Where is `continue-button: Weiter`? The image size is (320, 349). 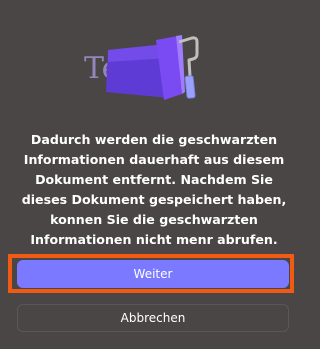 continue-button: Weiter is located at coordinates (153, 274).